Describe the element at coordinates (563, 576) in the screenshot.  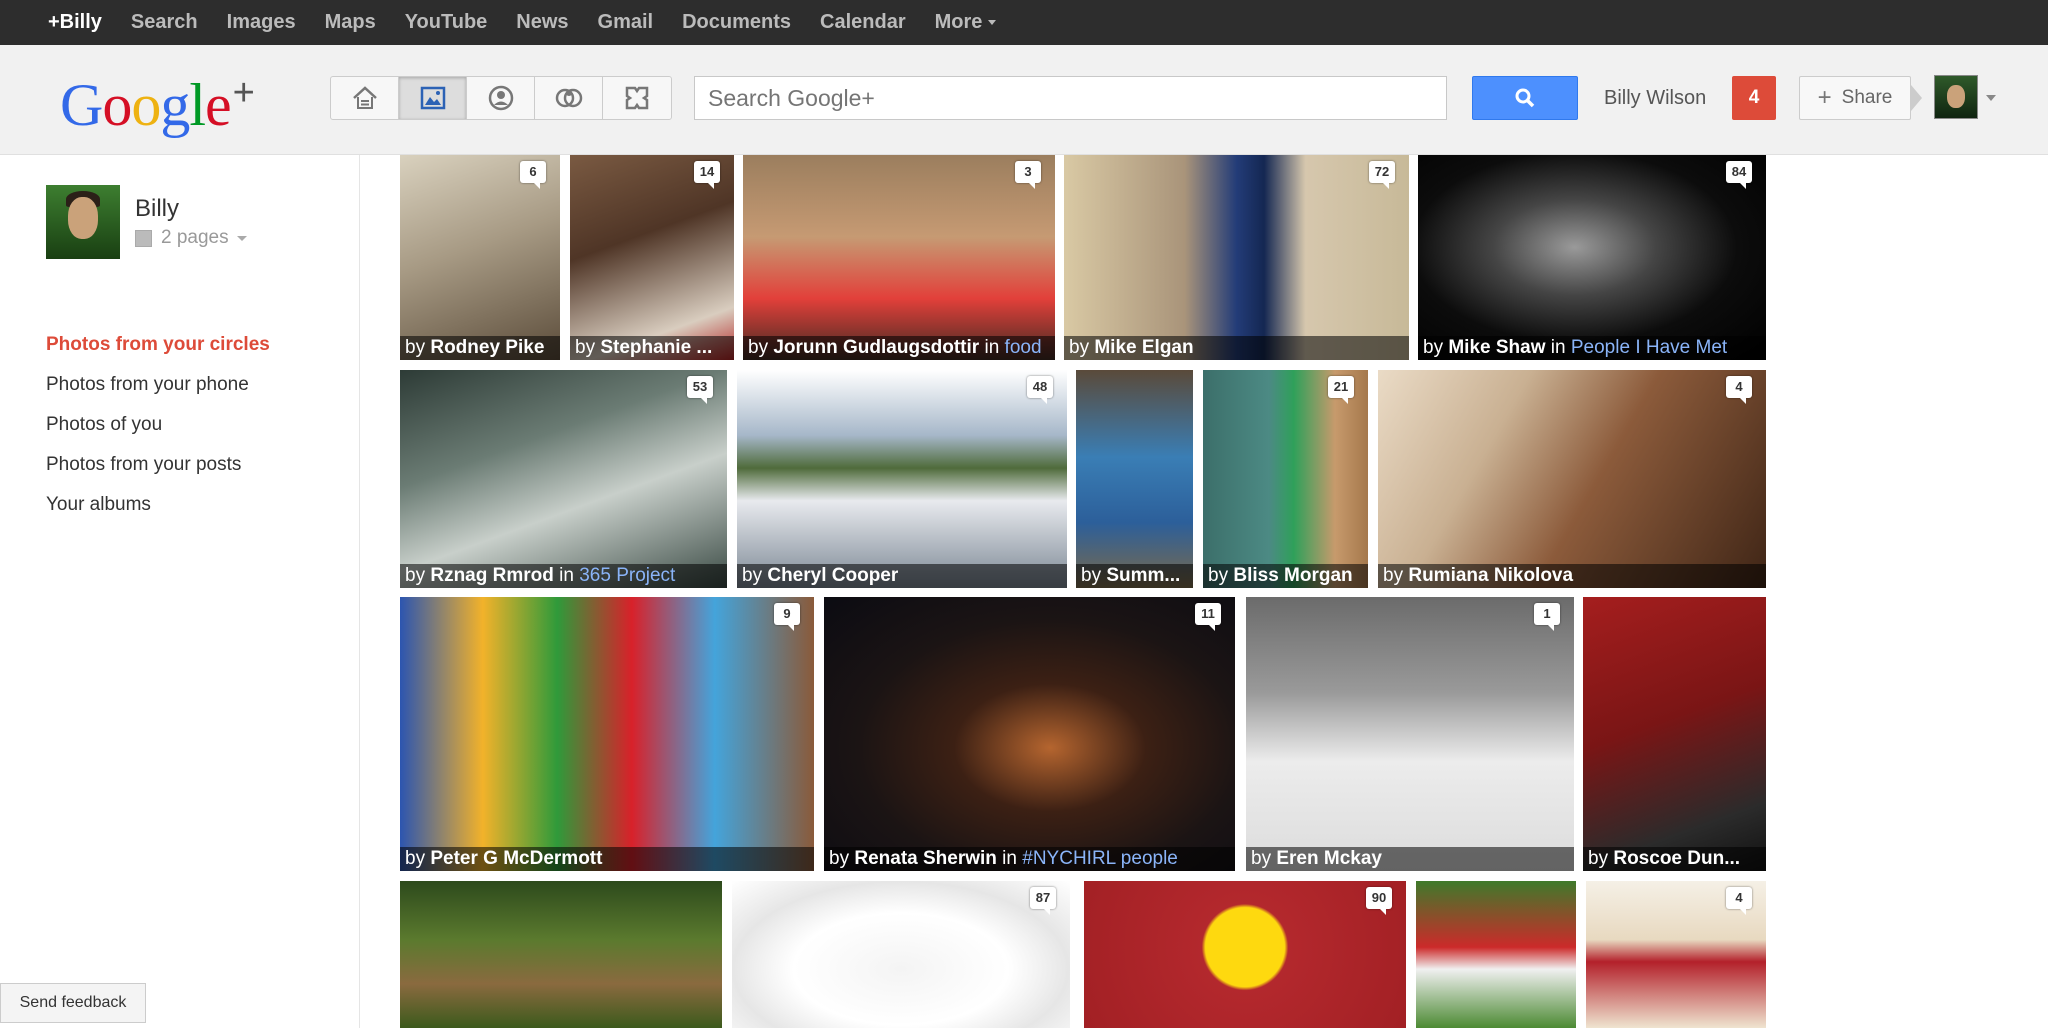
I see `photo-caption: by Rznag Rmrod in 365 Project` at that location.